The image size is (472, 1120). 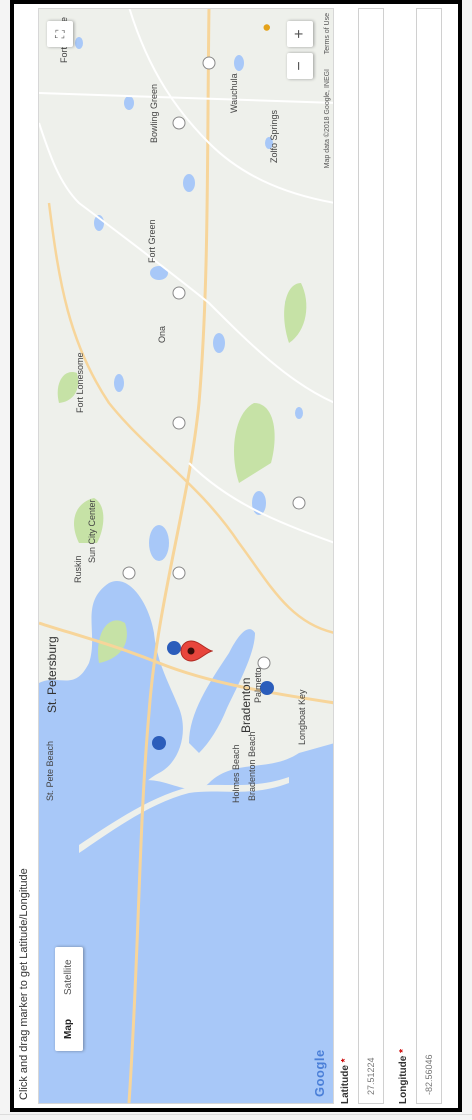 What do you see at coordinates (319, 1073) in the screenshot?
I see `google-logo: Google` at bounding box center [319, 1073].